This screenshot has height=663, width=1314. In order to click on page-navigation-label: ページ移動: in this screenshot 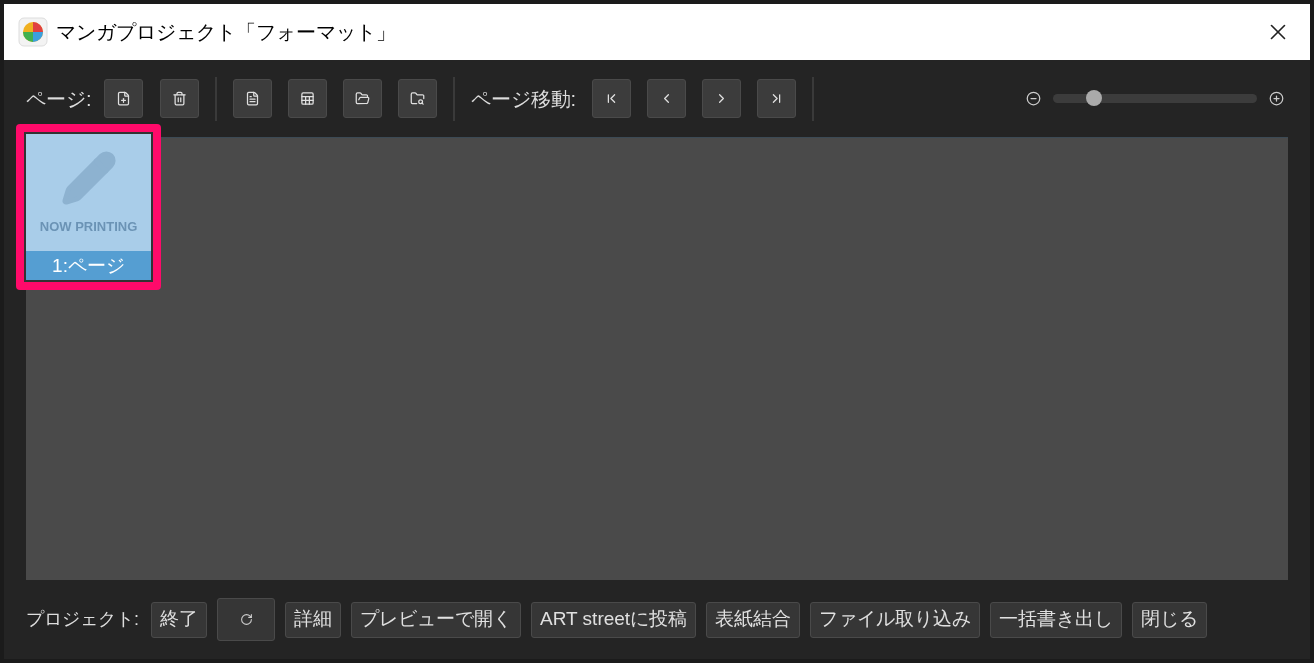, I will do `click(523, 99)`.